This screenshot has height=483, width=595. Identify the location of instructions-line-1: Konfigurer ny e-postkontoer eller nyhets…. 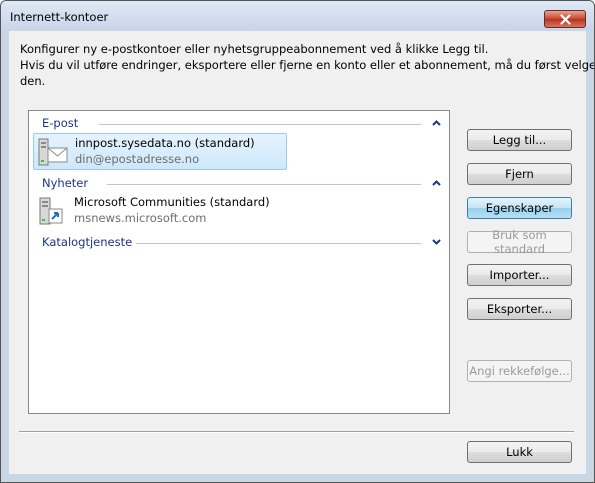
(254, 49).